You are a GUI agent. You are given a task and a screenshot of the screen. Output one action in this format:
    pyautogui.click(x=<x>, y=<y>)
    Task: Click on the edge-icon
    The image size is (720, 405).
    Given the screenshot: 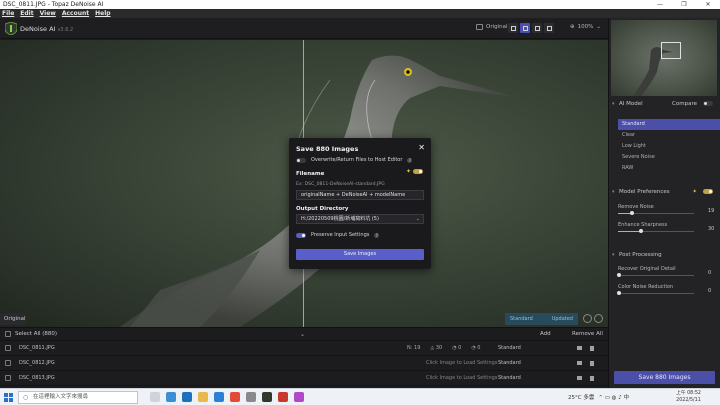 What is the action you would take?
    pyautogui.click(x=171, y=397)
    